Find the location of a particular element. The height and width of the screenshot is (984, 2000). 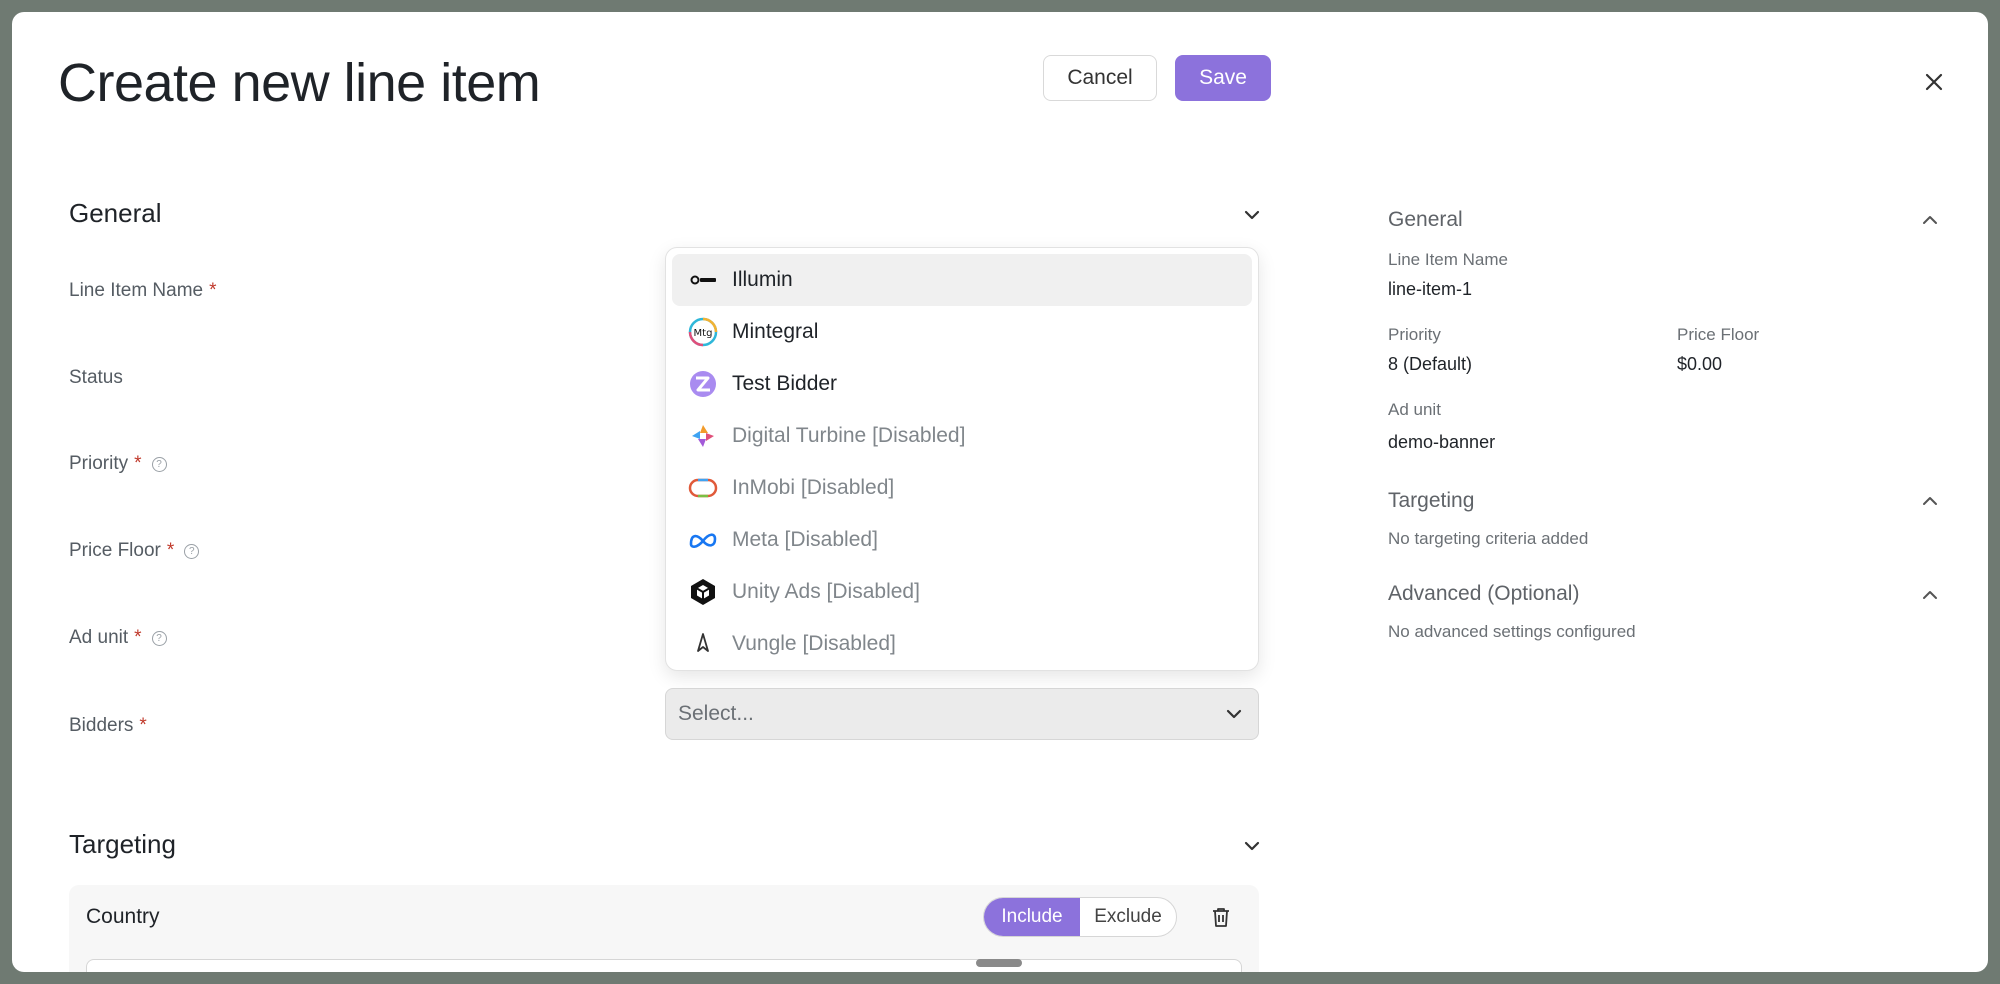

price-floor-text: Price Floor is located at coordinates (115, 550).